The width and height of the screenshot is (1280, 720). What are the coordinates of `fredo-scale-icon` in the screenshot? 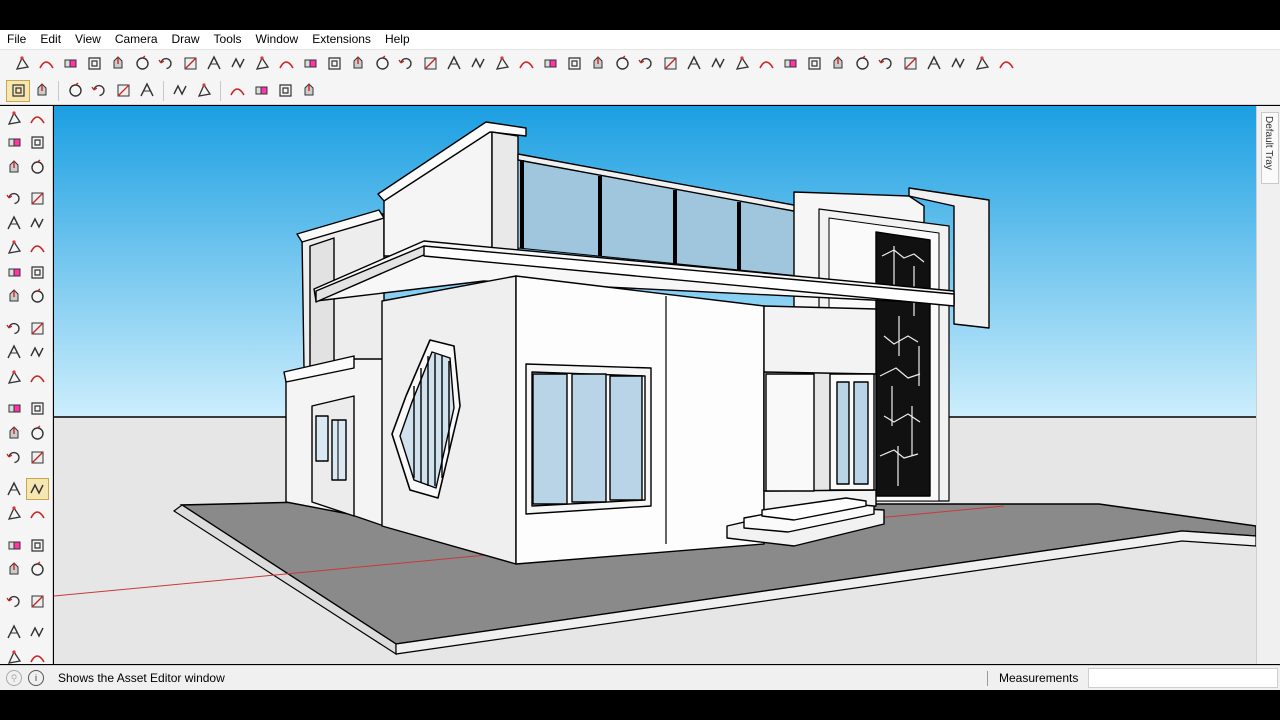 It's located at (262, 64).